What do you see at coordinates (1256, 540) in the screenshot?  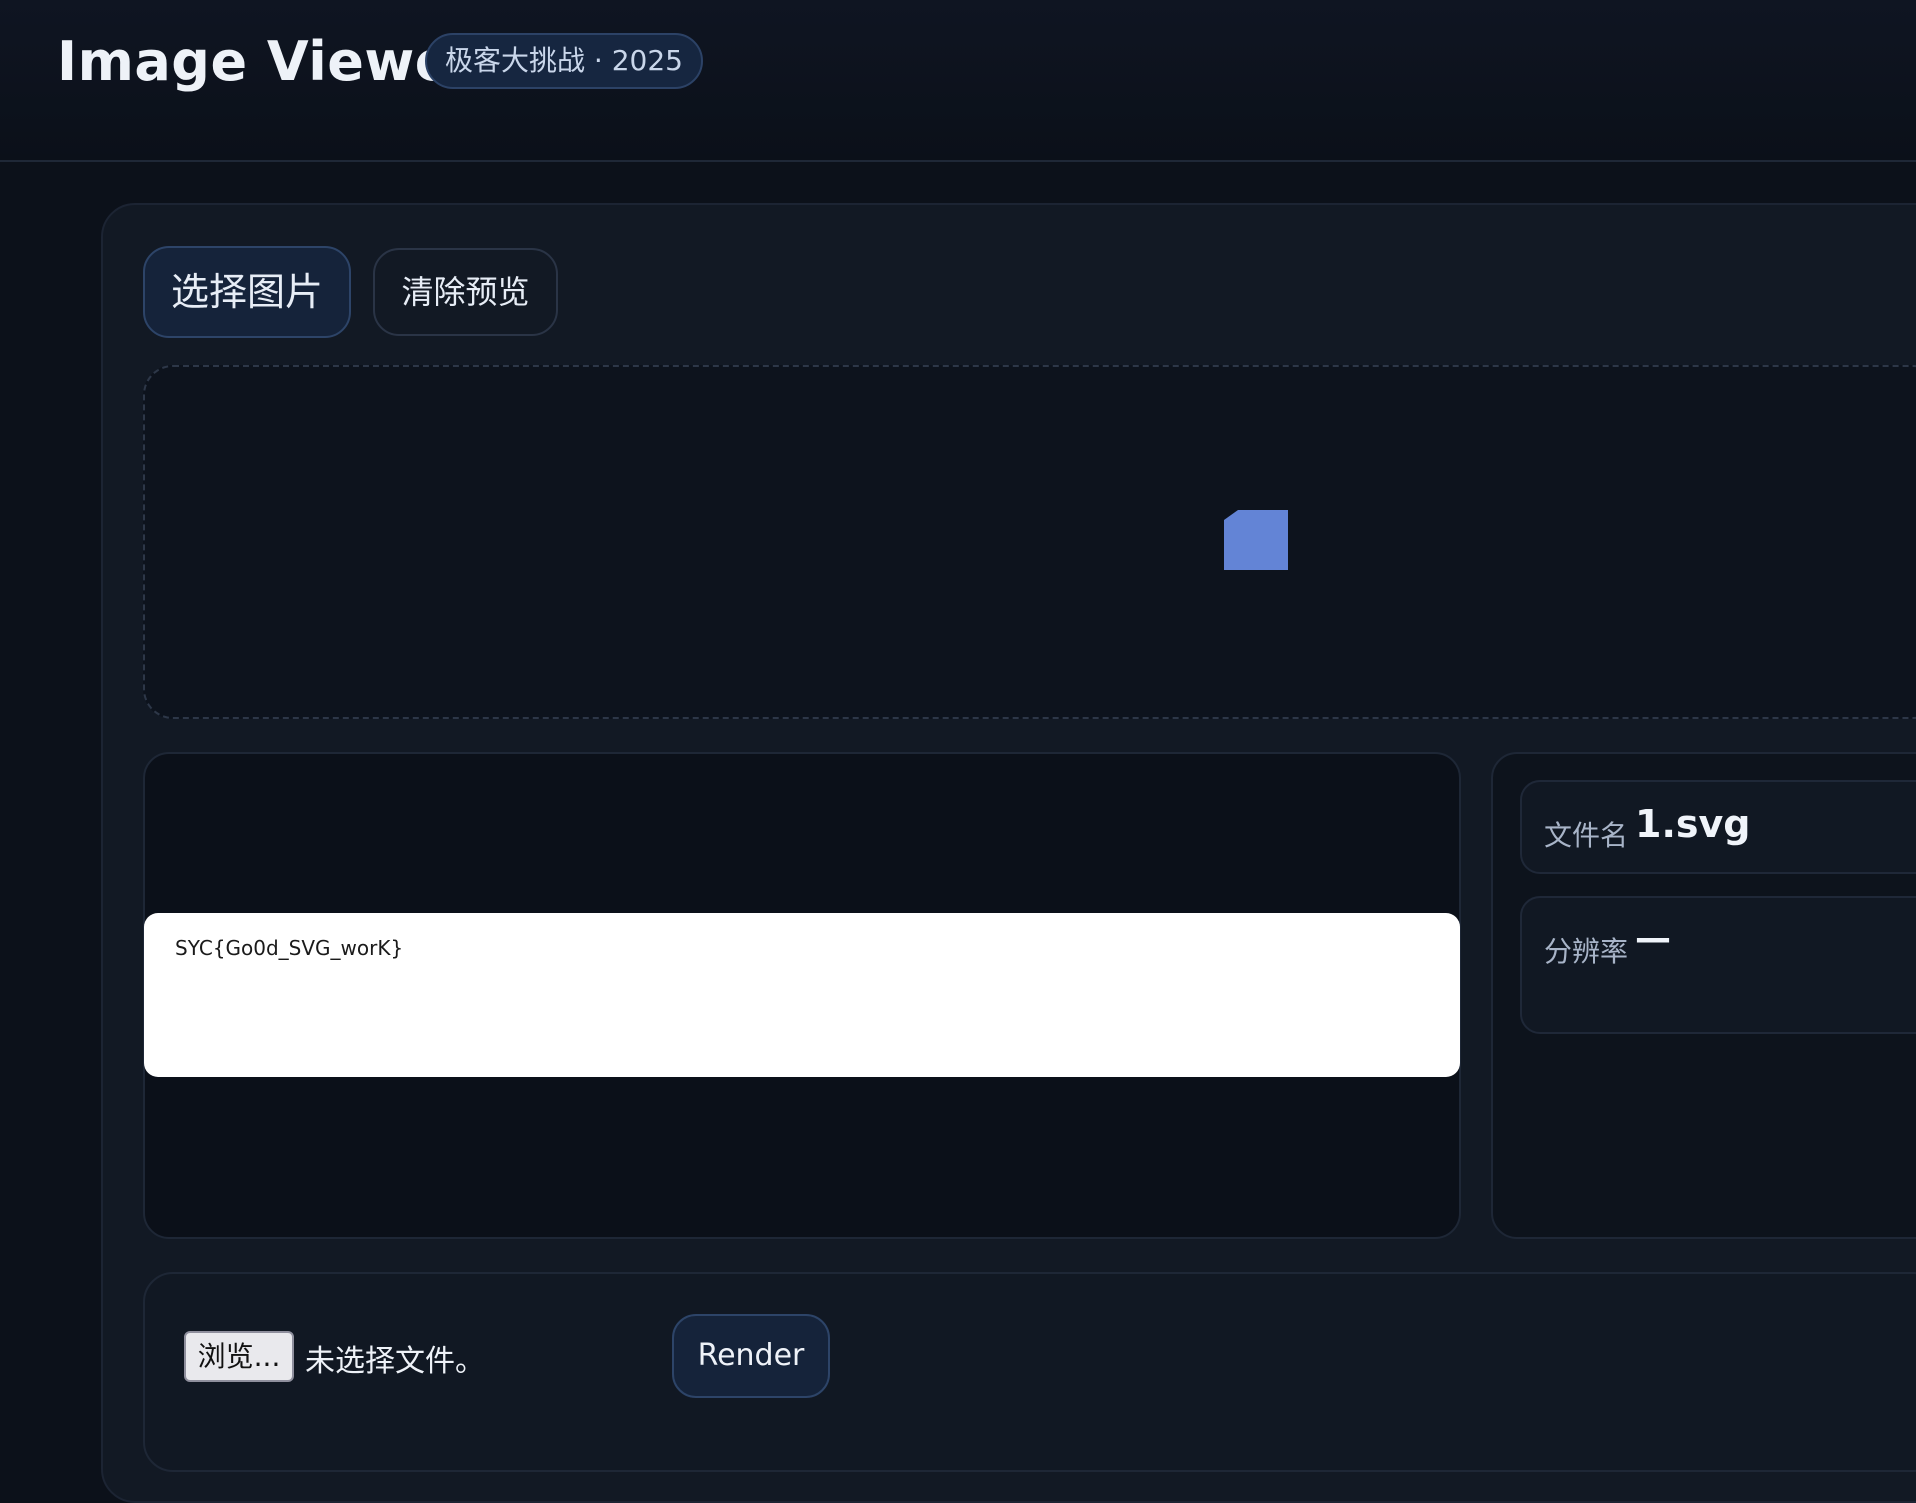 I see `image-icon` at bounding box center [1256, 540].